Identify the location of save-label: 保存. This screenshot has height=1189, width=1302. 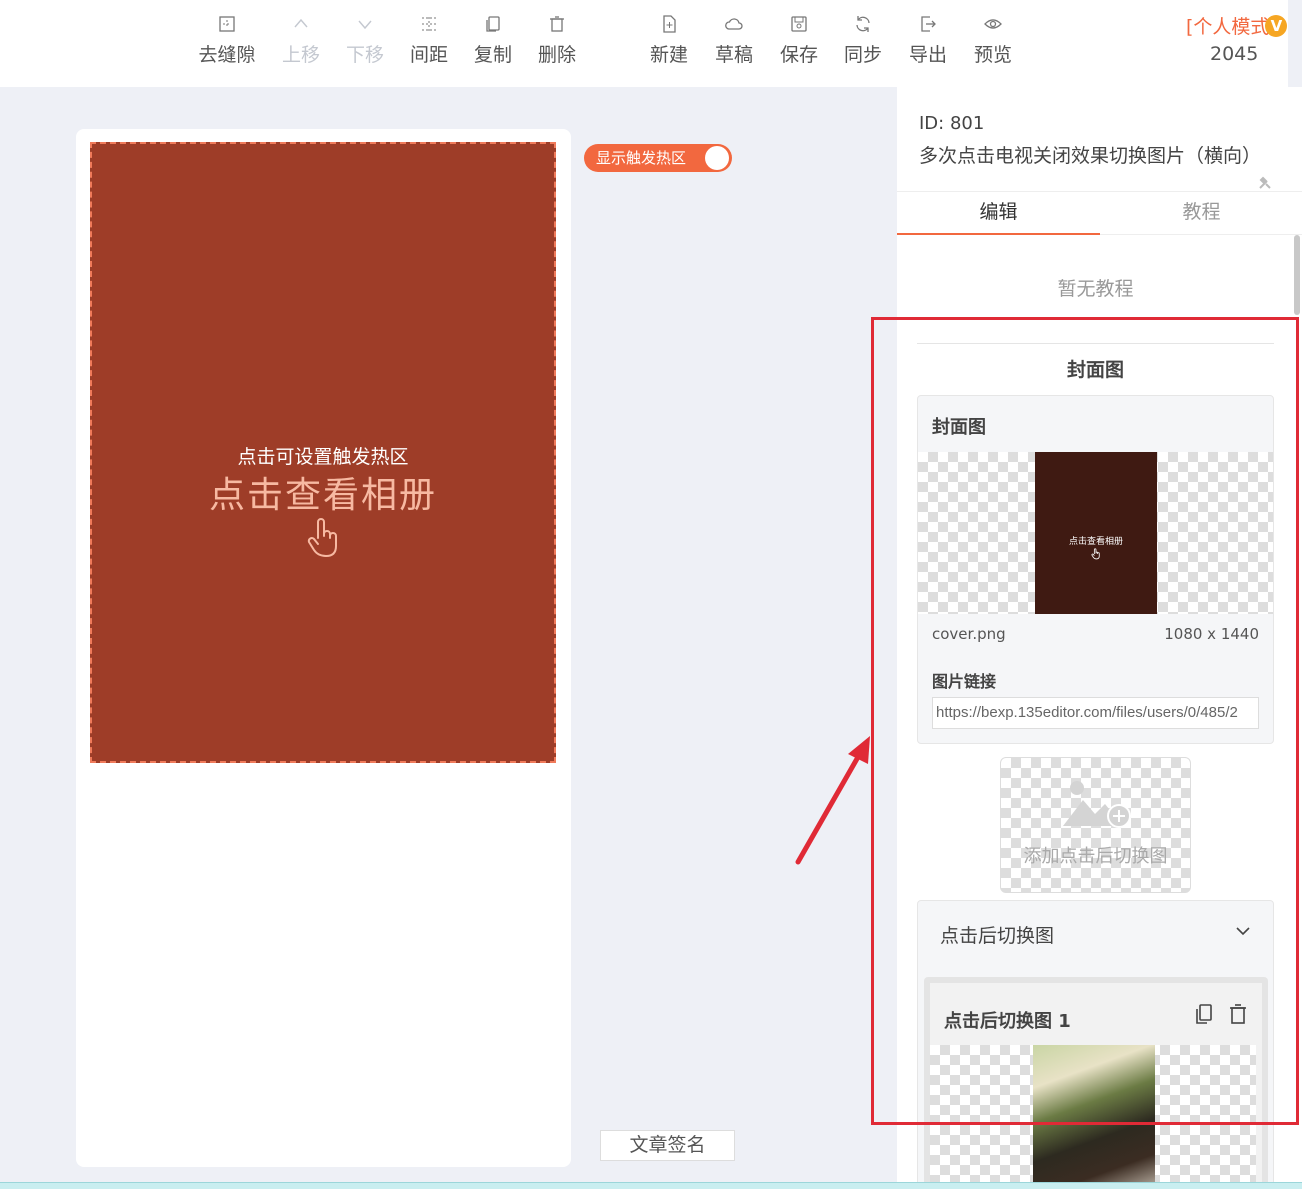
(798, 55).